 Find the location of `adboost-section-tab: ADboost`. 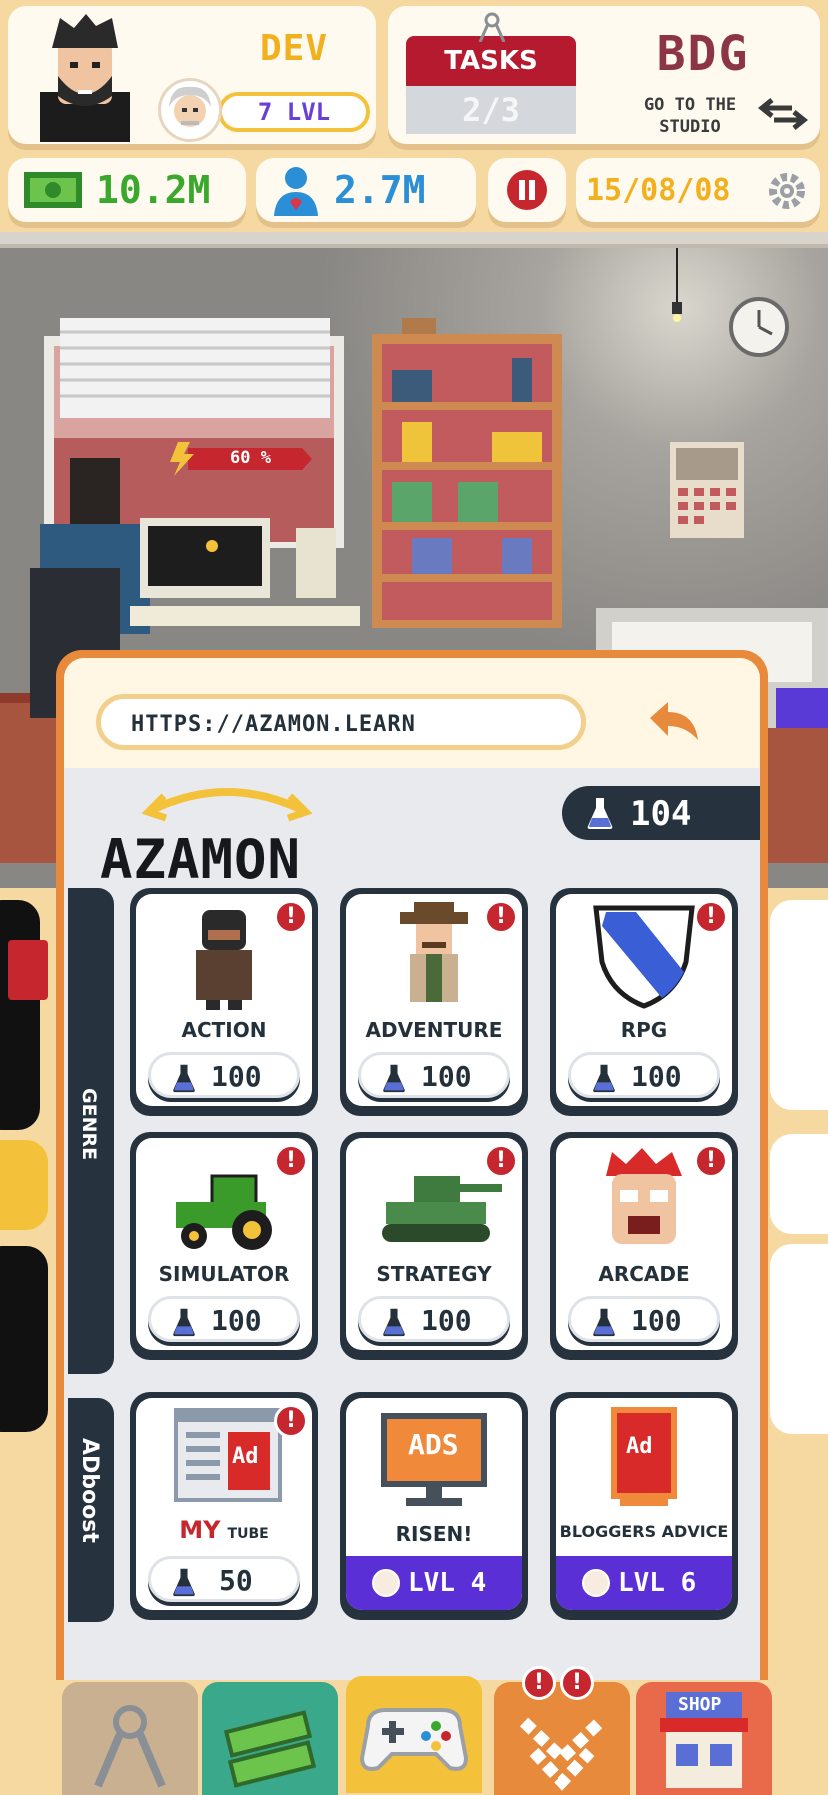

adboost-section-tab: ADboost is located at coordinates (91, 1510).